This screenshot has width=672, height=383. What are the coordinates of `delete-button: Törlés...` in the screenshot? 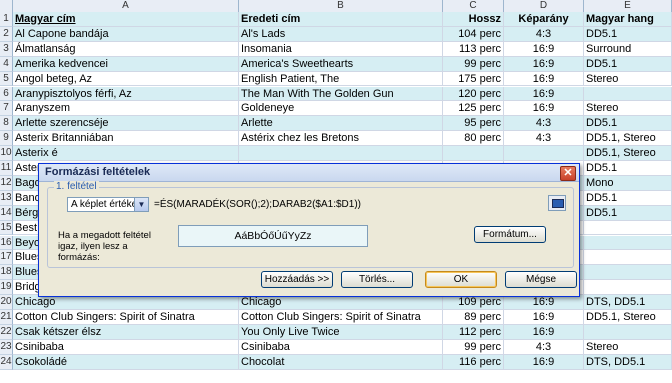 It's located at (377, 279).